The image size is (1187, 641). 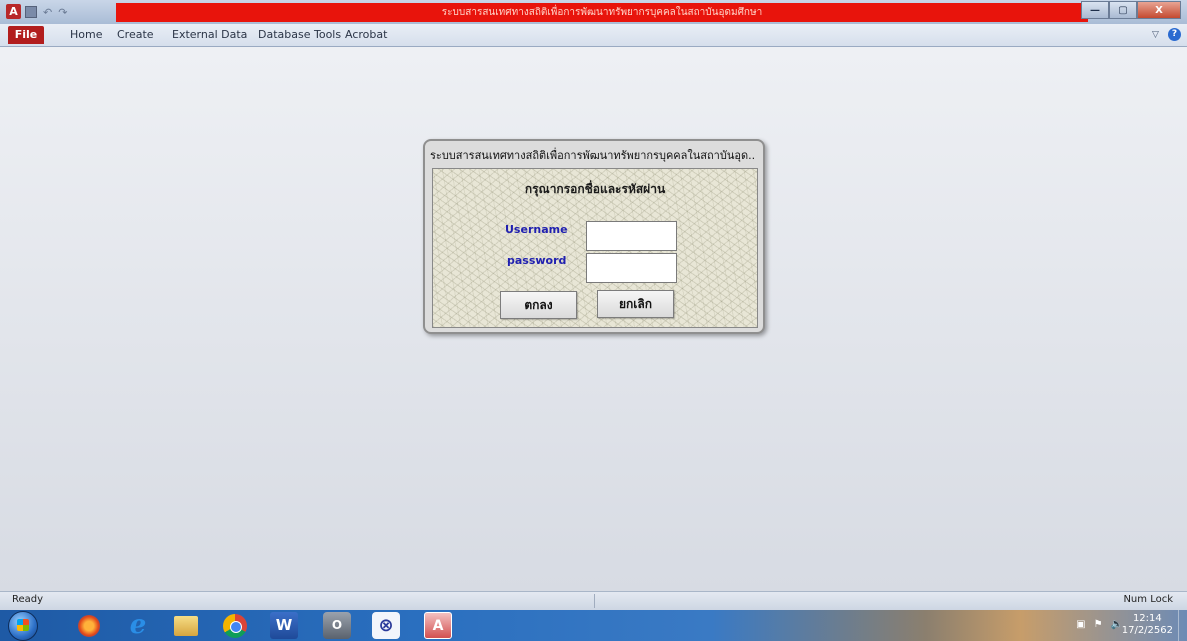 I want to click on password-field, so click(x=631, y=268).